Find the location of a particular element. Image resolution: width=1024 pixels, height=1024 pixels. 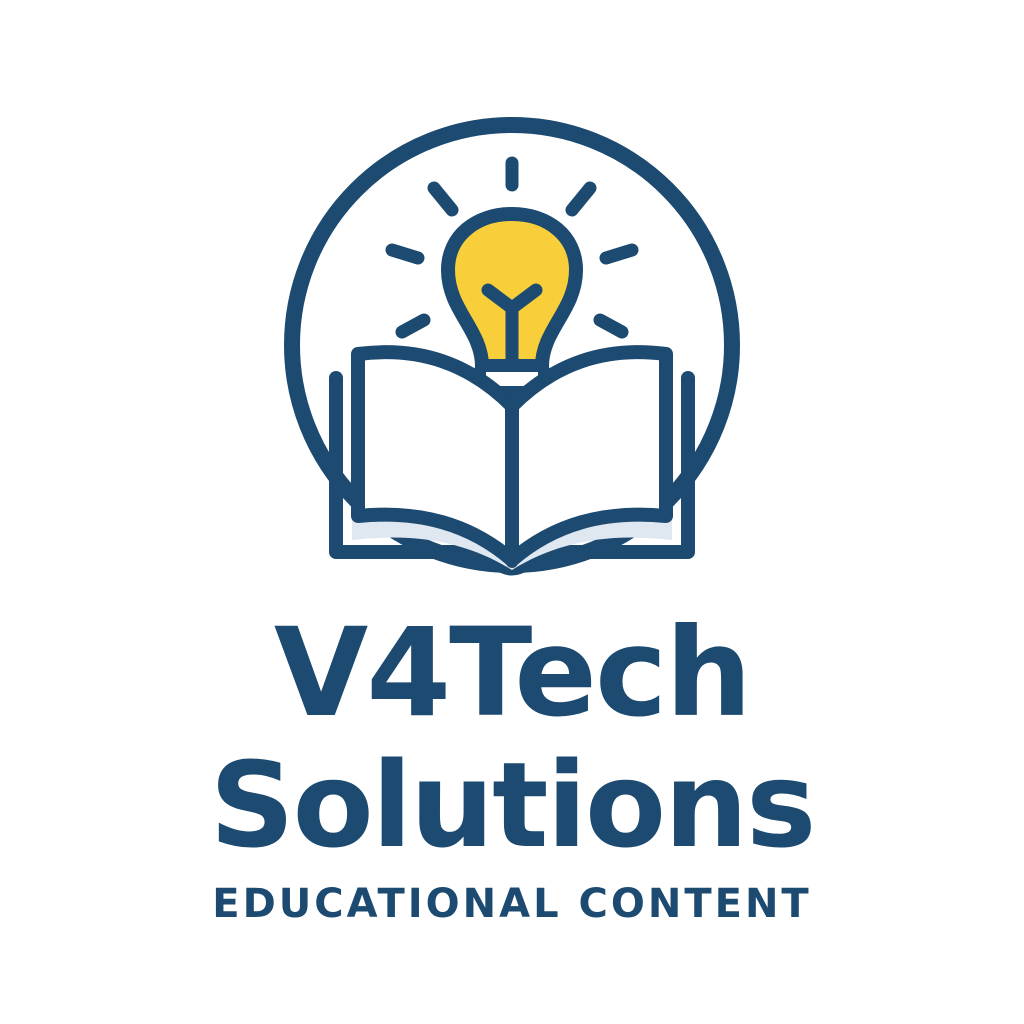

brand-name-line-2: Solutions is located at coordinates (513, 805).